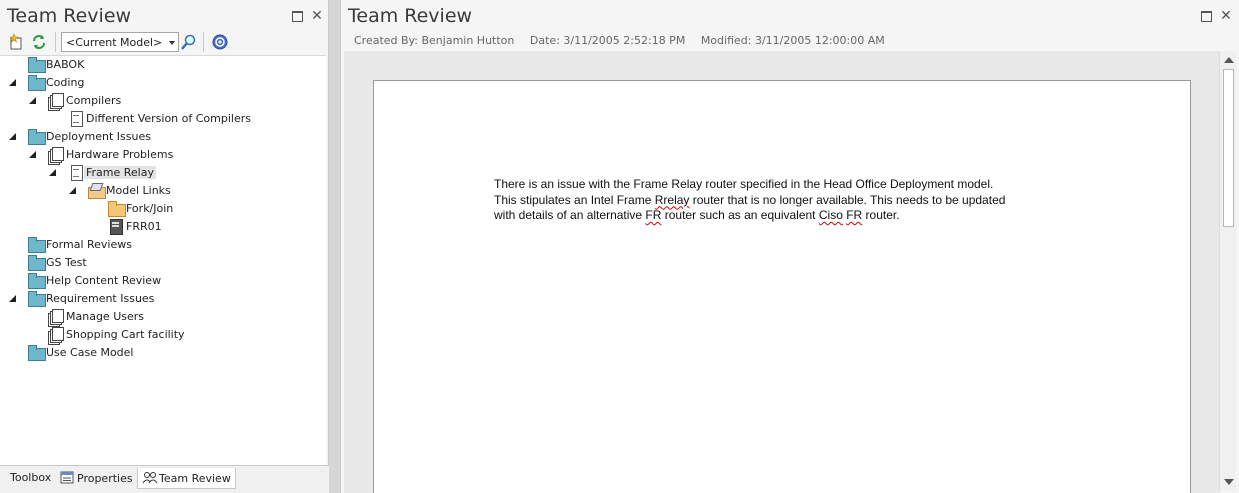 Image resolution: width=1239 pixels, height=493 pixels. I want to click on tree-item: FRR01, so click(163, 227).